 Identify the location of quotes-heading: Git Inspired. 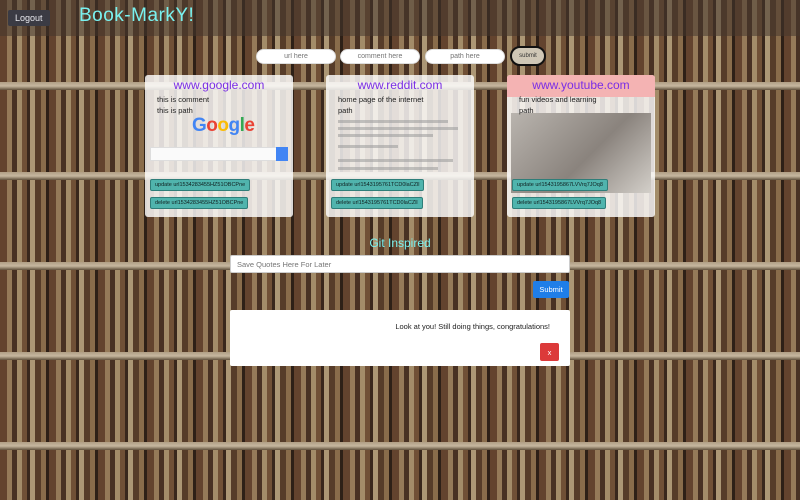
(400, 243).